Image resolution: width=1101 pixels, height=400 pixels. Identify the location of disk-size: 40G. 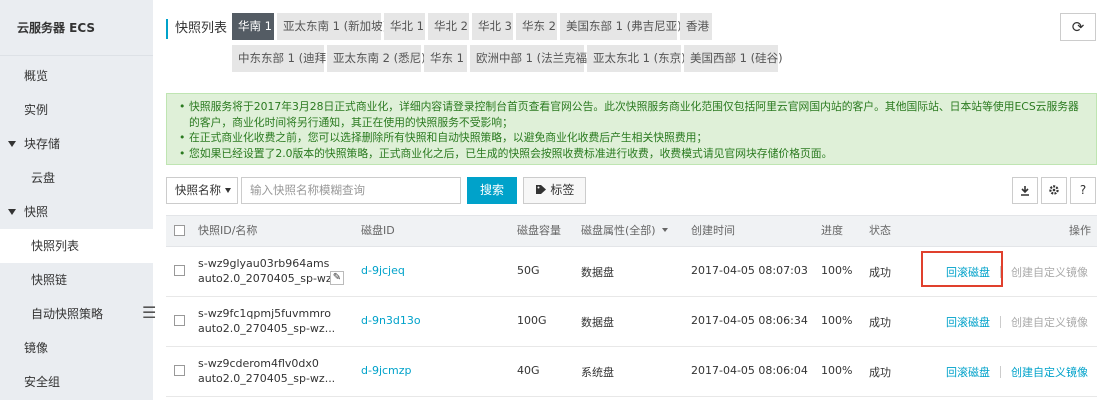
(528, 370).